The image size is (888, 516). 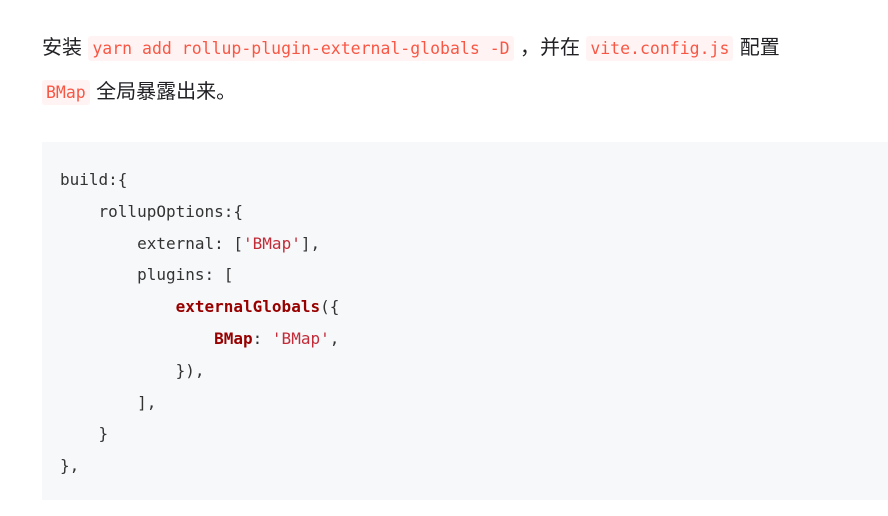 I want to click on code-line: ],, so click(x=147, y=402).